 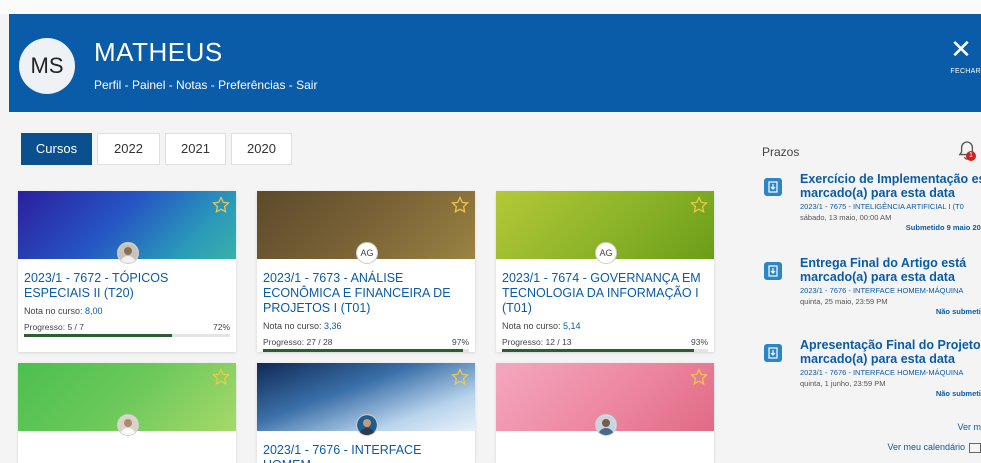 I want to click on course-title: 2023/1 - 7676 - INTERFACE HOMEM-, so click(x=366, y=453).